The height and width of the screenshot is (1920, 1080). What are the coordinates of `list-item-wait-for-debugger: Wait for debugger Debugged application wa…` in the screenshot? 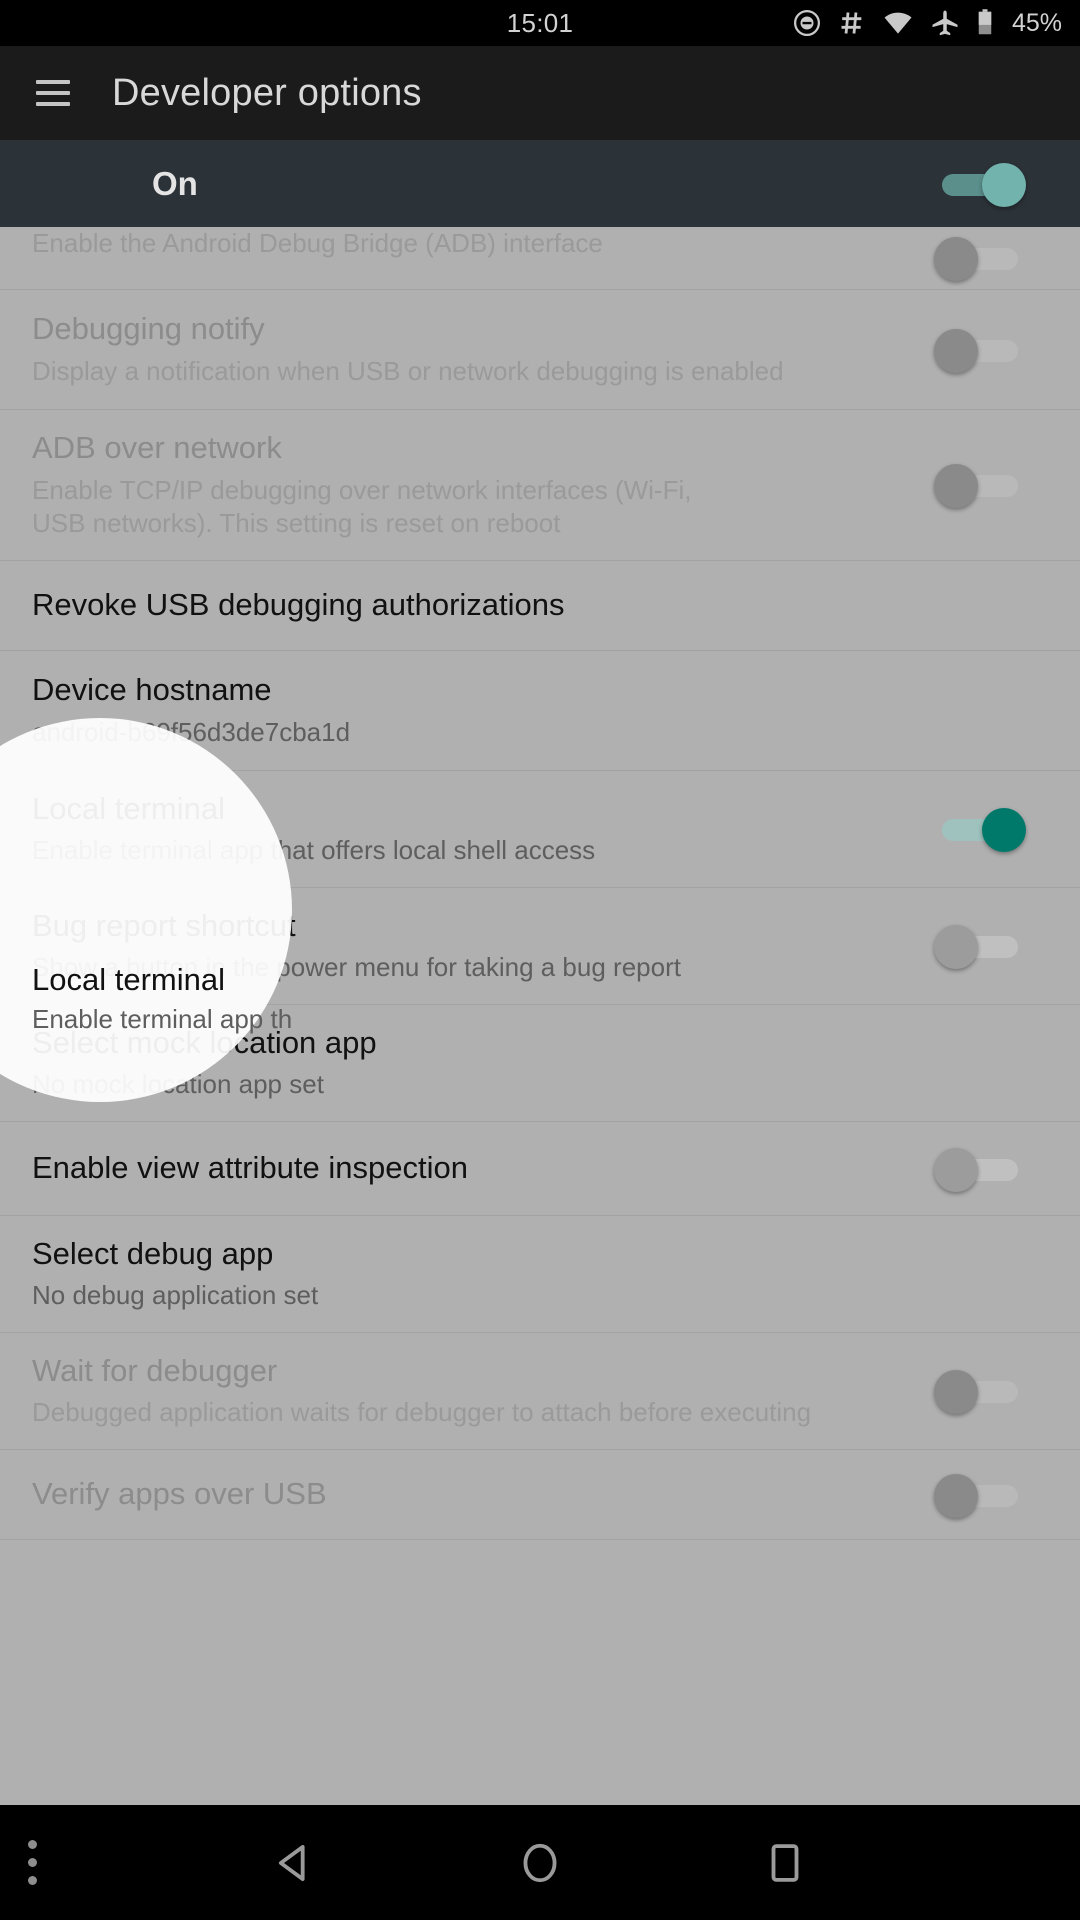 It's located at (540, 1391).